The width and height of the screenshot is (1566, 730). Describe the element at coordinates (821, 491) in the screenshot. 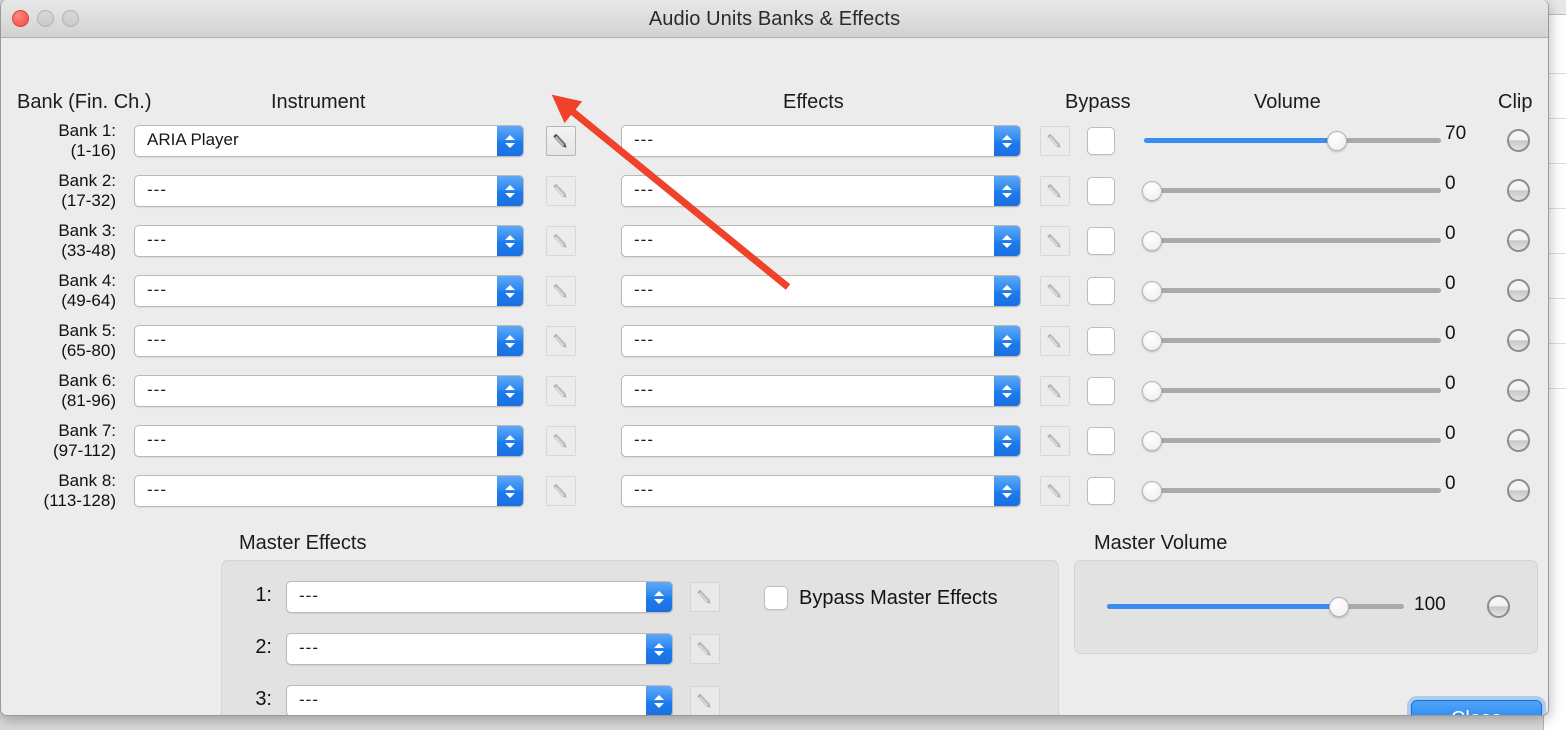

I see `effect-select-bank-8: ---` at that location.